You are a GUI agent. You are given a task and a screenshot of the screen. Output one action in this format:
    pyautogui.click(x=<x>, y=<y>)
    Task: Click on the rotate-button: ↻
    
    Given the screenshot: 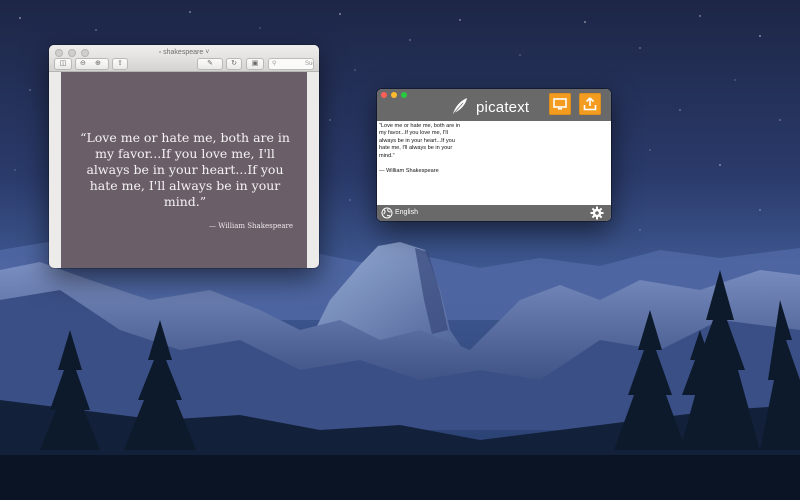 What is the action you would take?
    pyautogui.click(x=234, y=64)
    